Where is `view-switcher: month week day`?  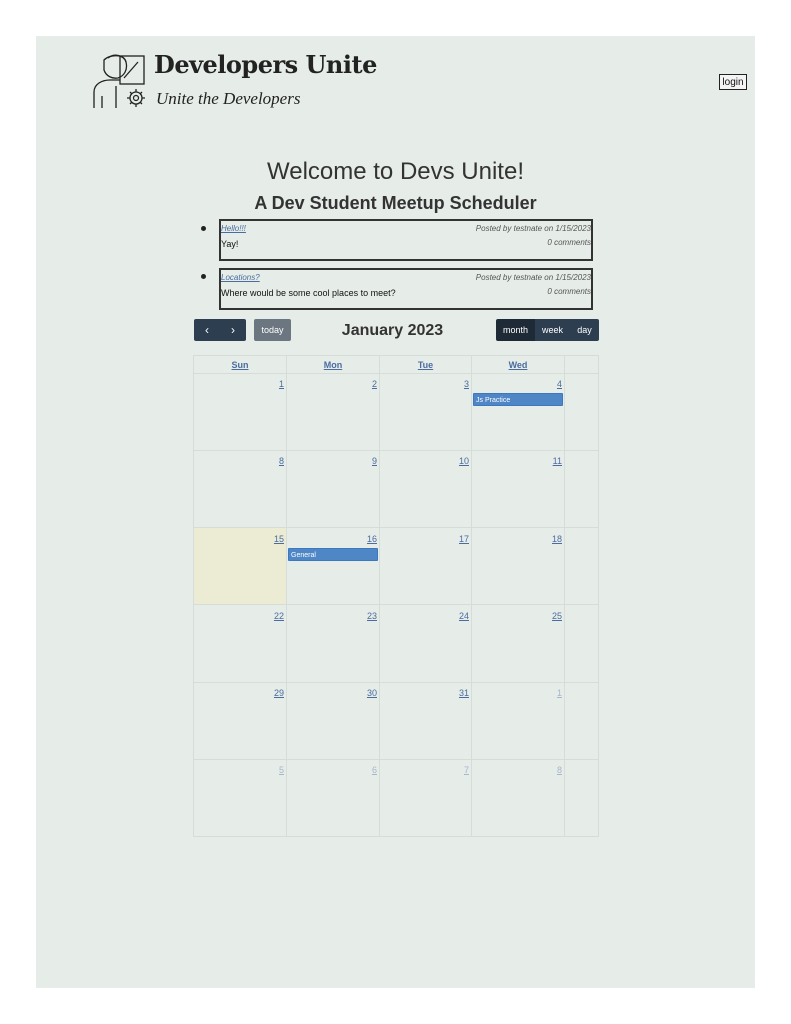
view-switcher: month week day is located at coordinates (547, 330).